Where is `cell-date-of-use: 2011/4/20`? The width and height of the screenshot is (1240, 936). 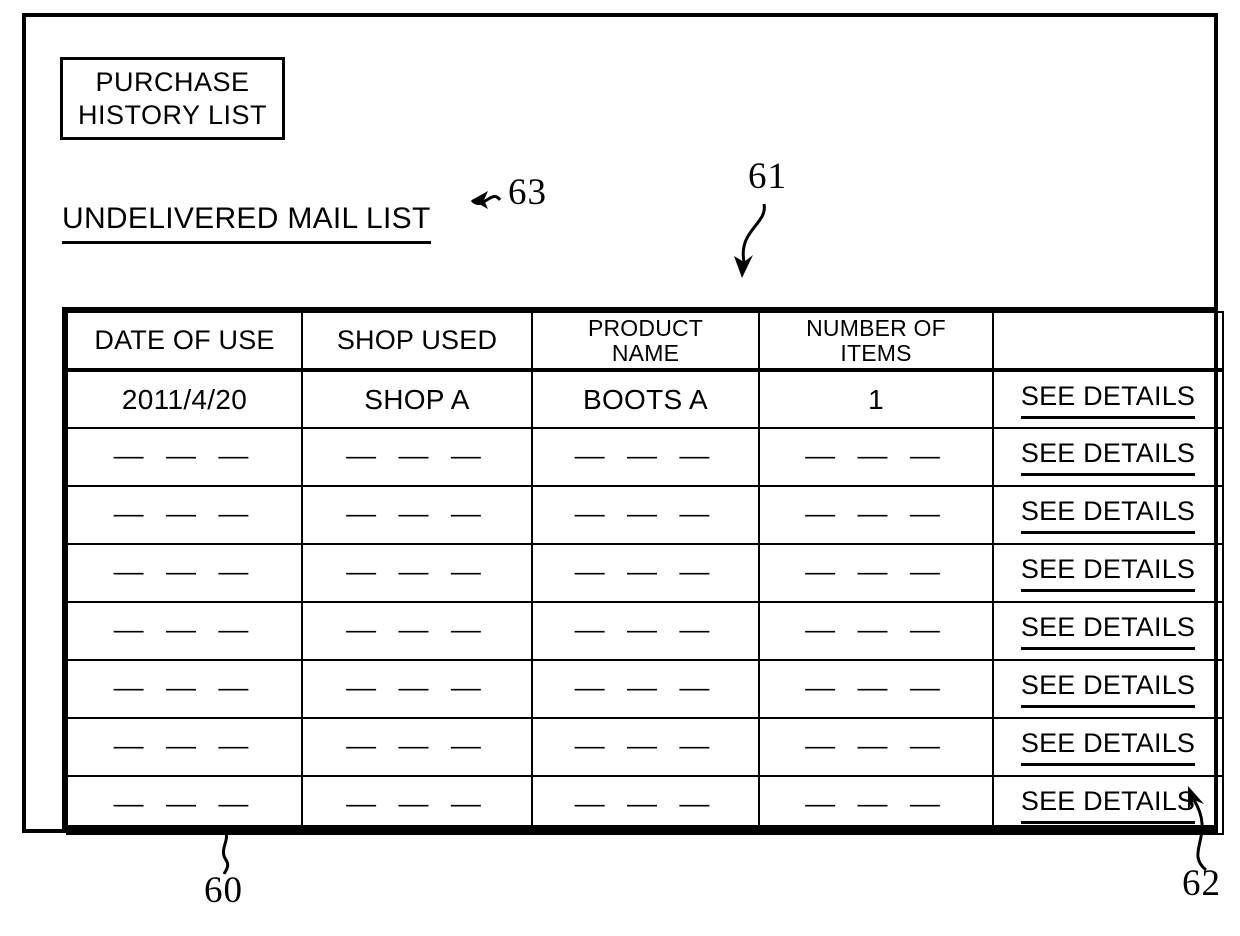
cell-date-of-use: 2011/4/20 is located at coordinates (184, 399).